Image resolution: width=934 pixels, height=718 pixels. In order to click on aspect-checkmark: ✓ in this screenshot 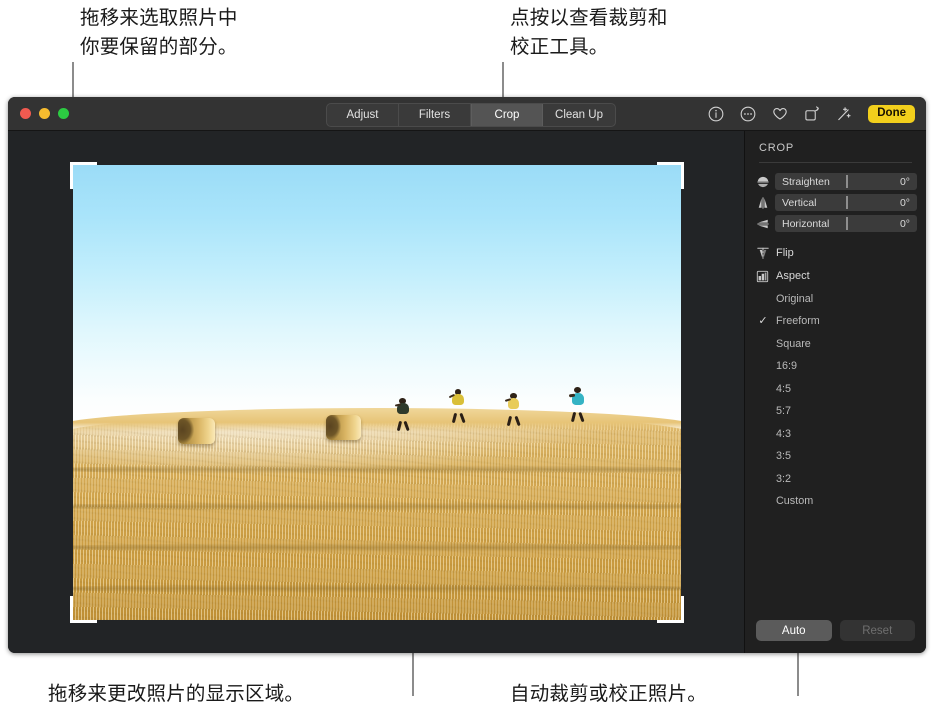, I will do `click(763, 321)`.